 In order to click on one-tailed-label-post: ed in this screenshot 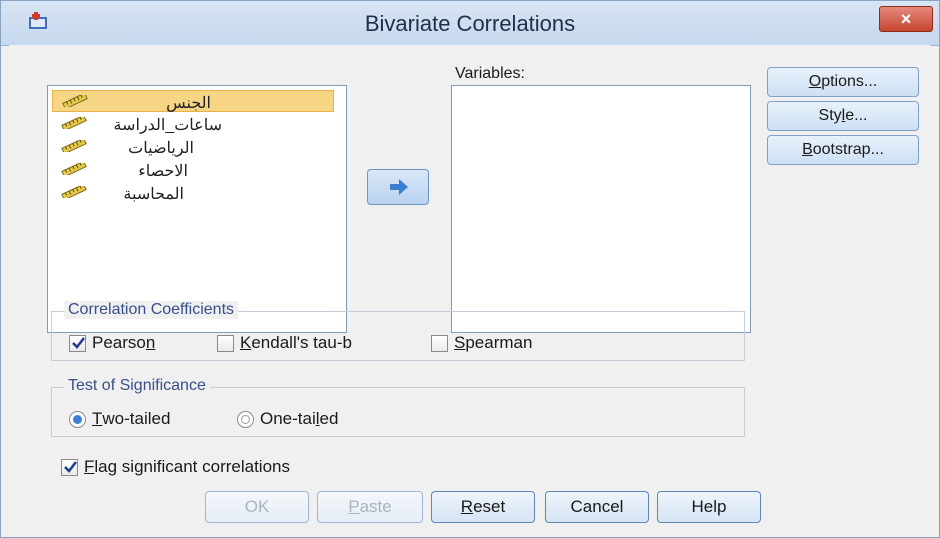, I will do `click(329, 418)`.